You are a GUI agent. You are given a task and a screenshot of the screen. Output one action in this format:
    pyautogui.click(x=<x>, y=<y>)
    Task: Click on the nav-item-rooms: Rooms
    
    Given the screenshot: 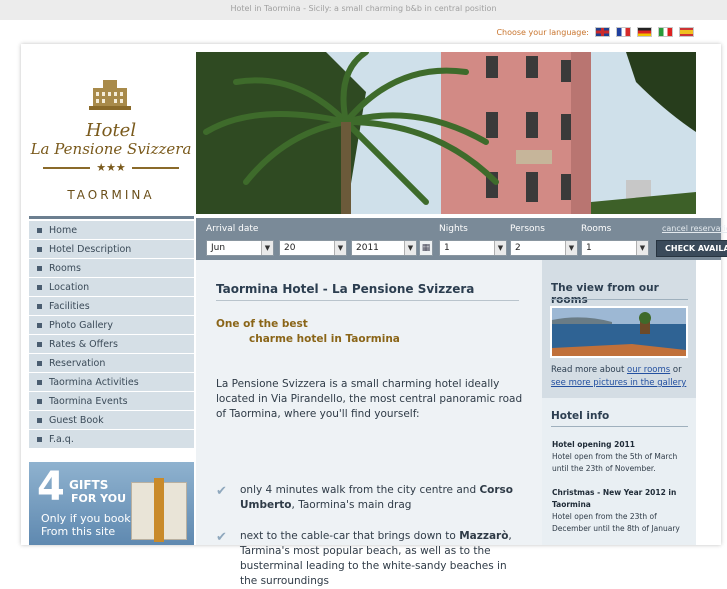 What is the action you would take?
    pyautogui.click(x=111, y=268)
    